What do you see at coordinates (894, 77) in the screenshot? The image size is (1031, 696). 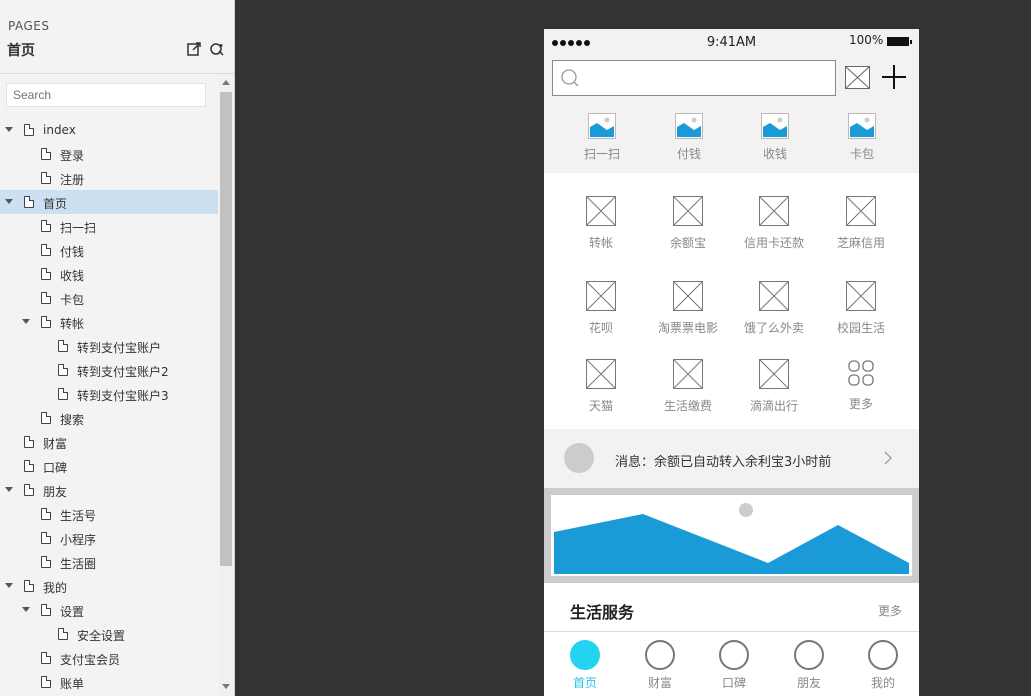 I see `plus-icon` at bounding box center [894, 77].